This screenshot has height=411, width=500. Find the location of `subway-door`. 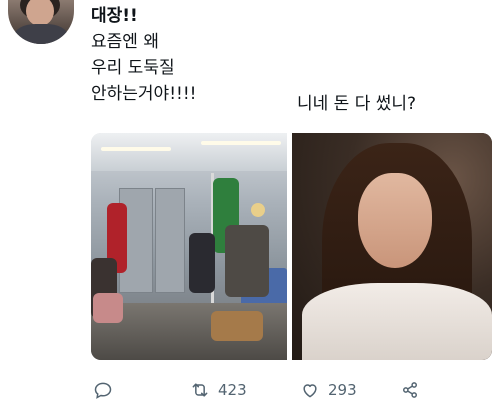

subway-door is located at coordinates (170, 240).